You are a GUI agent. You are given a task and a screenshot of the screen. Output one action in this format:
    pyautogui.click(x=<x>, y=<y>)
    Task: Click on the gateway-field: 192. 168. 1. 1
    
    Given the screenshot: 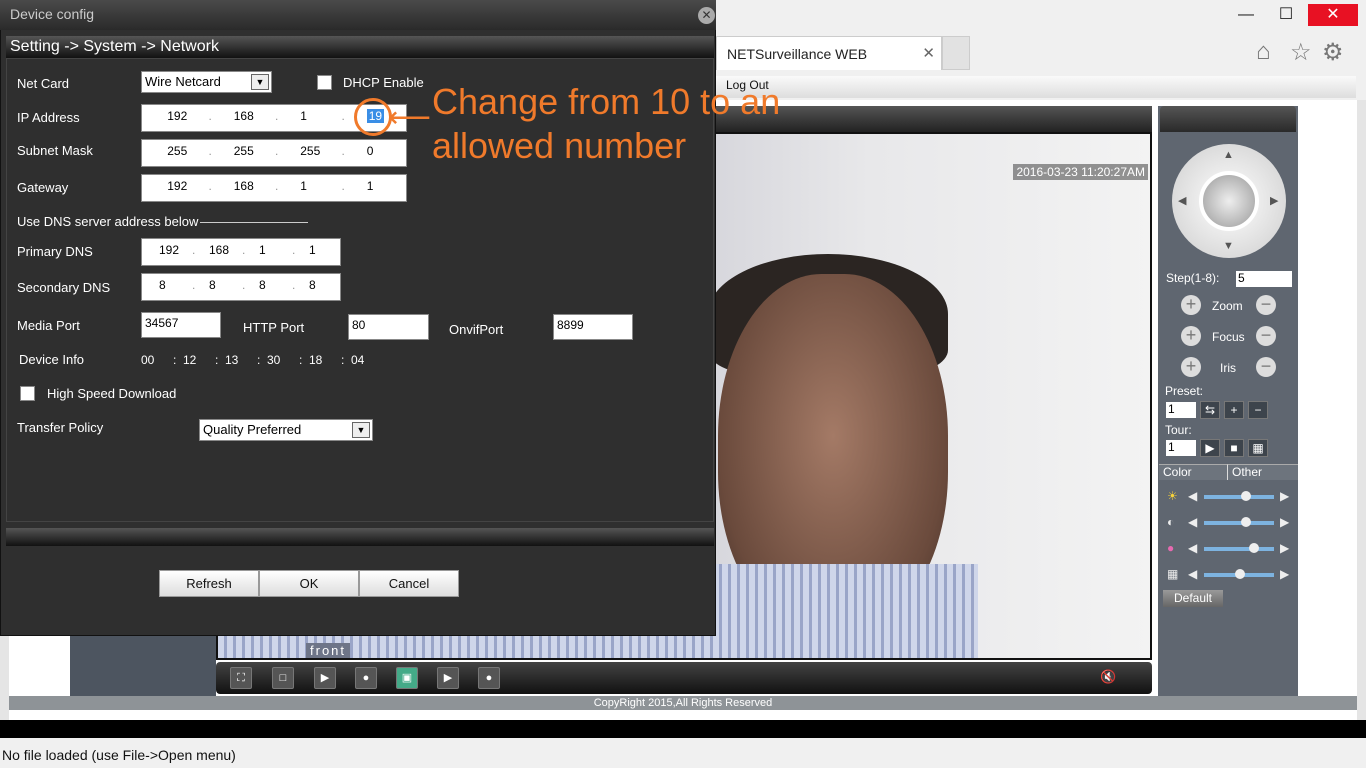 What is the action you would take?
    pyautogui.click(x=274, y=188)
    